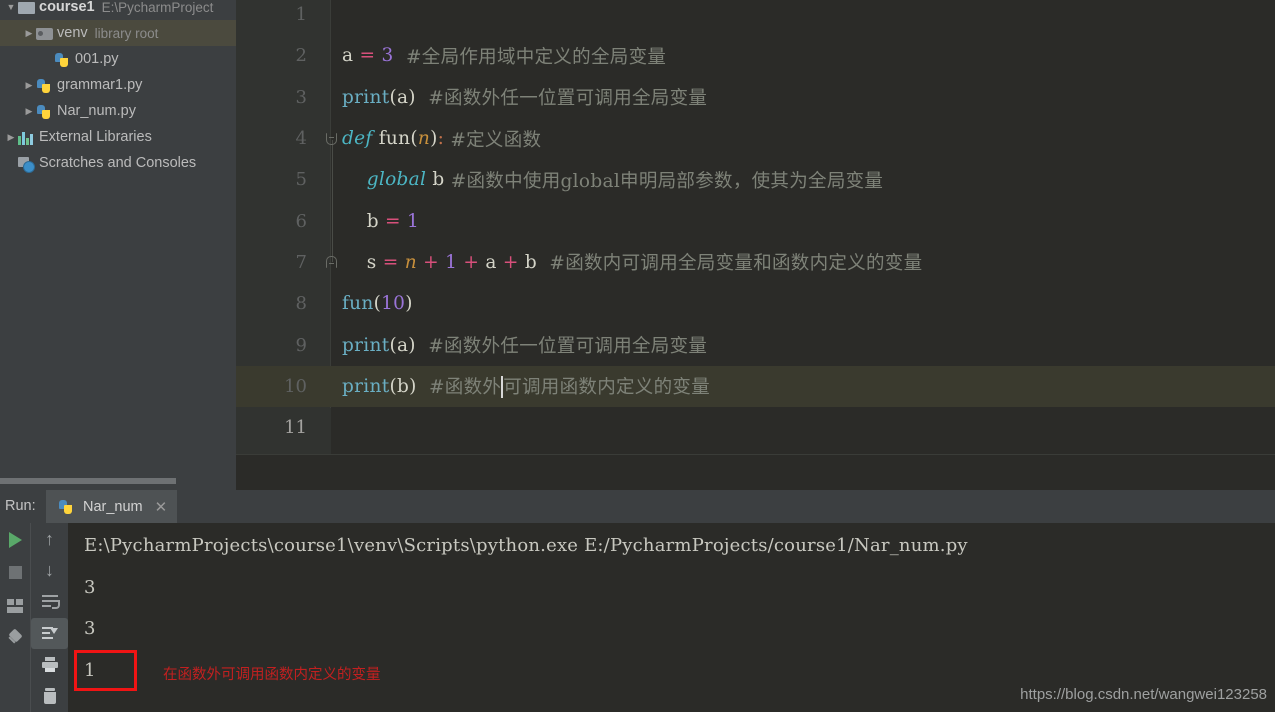 The width and height of the screenshot is (1275, 712). I want to click on layout-icon, so click(15, 605).